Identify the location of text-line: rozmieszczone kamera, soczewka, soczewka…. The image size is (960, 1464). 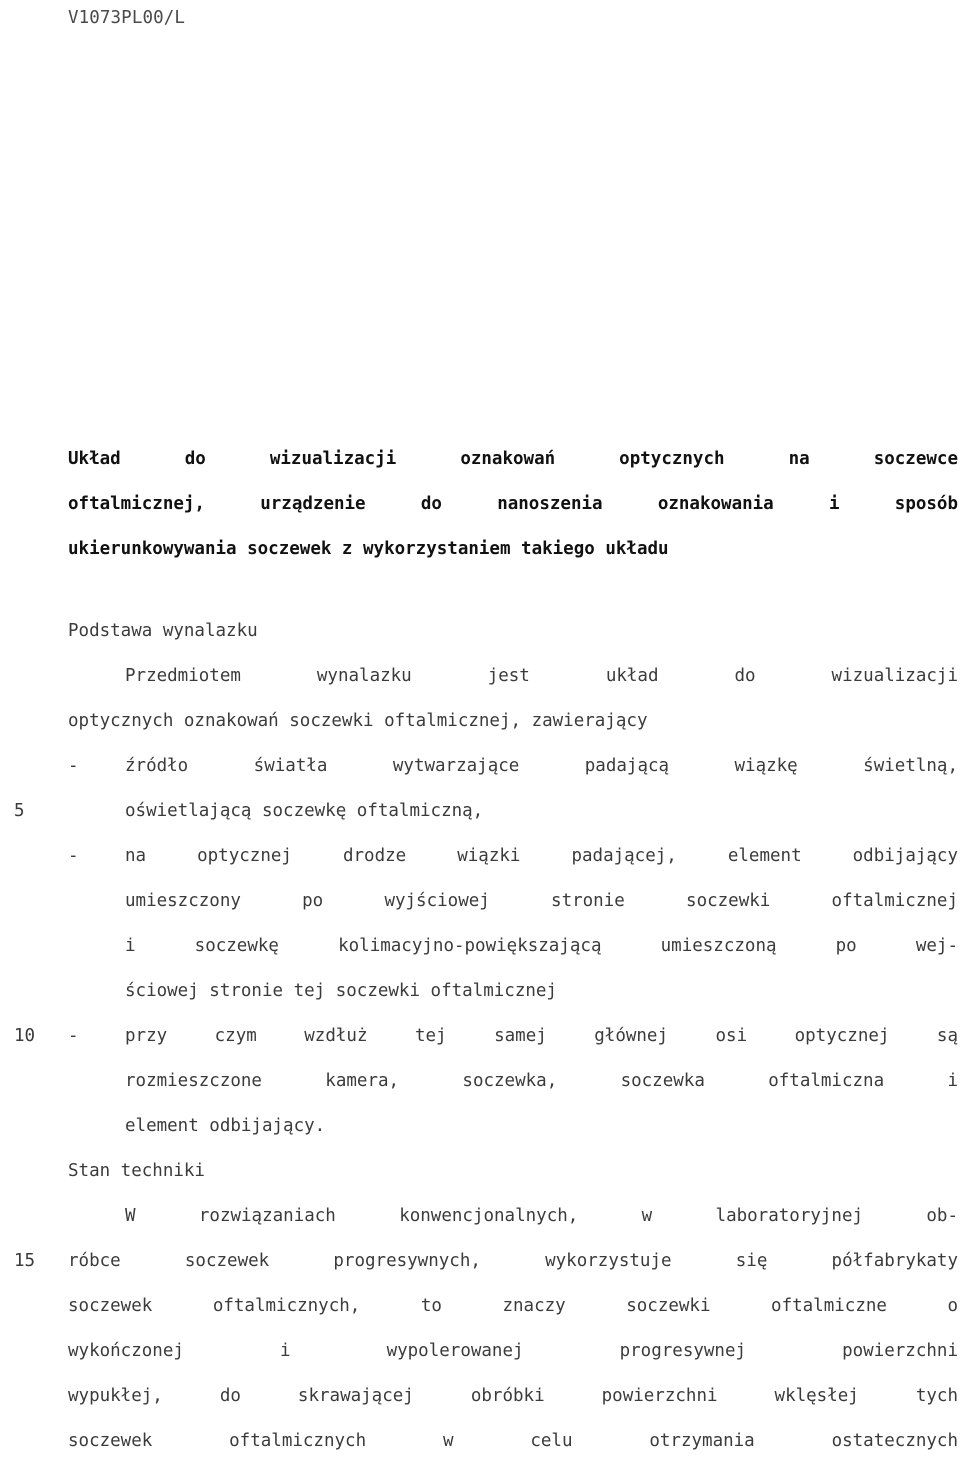
(480, 1081).